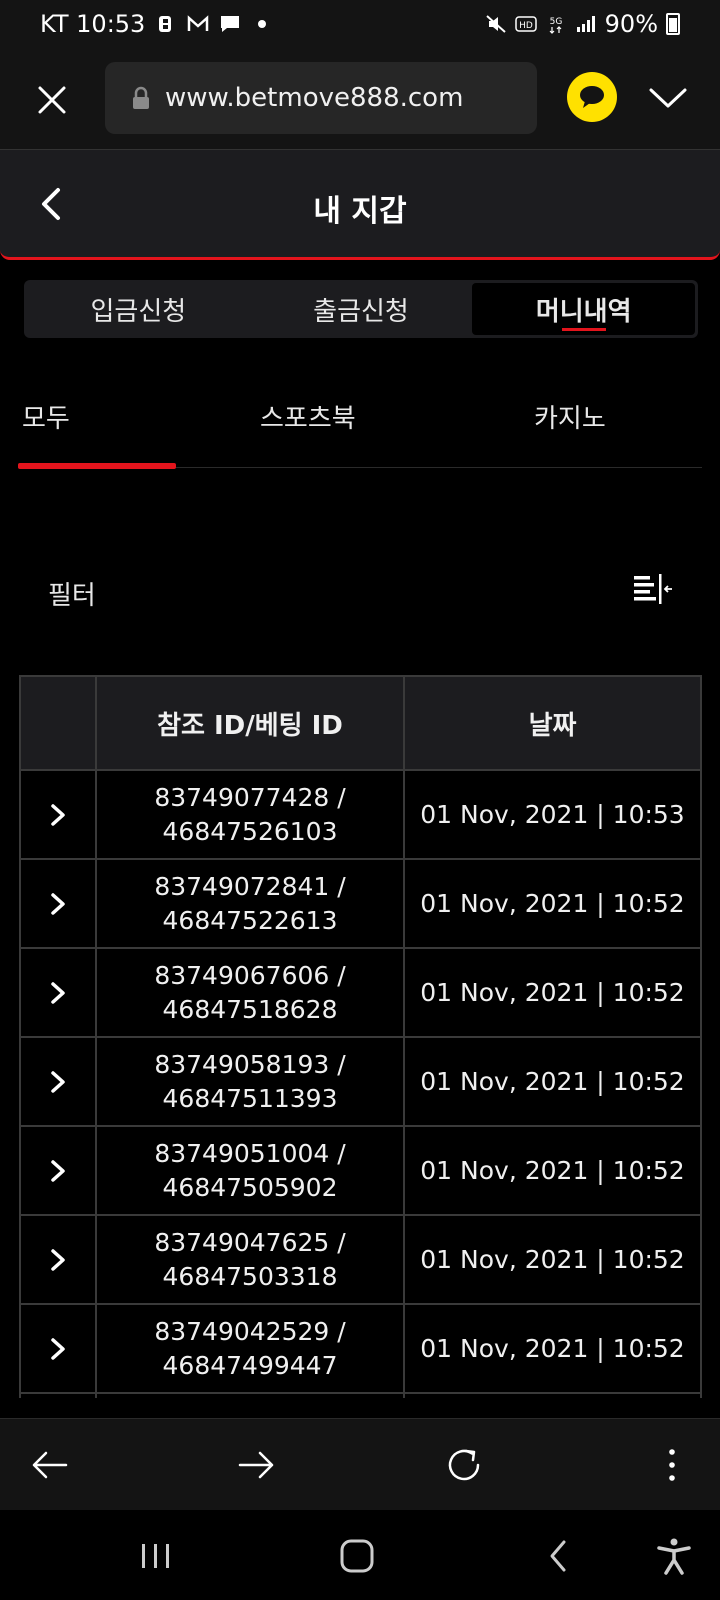 The width and height of the screenshot is (720, 1600). What do you see at coordinates (250, 1081) in the screenshot?
I see `ref-id-cell: 83749058193 / 46847511393` at bounding box center [250, 1081].